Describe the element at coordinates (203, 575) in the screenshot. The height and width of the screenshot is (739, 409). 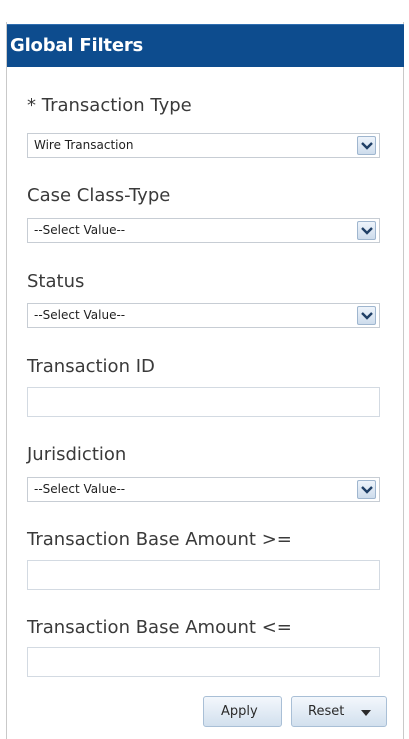
I see `amount-min-input` at that location.